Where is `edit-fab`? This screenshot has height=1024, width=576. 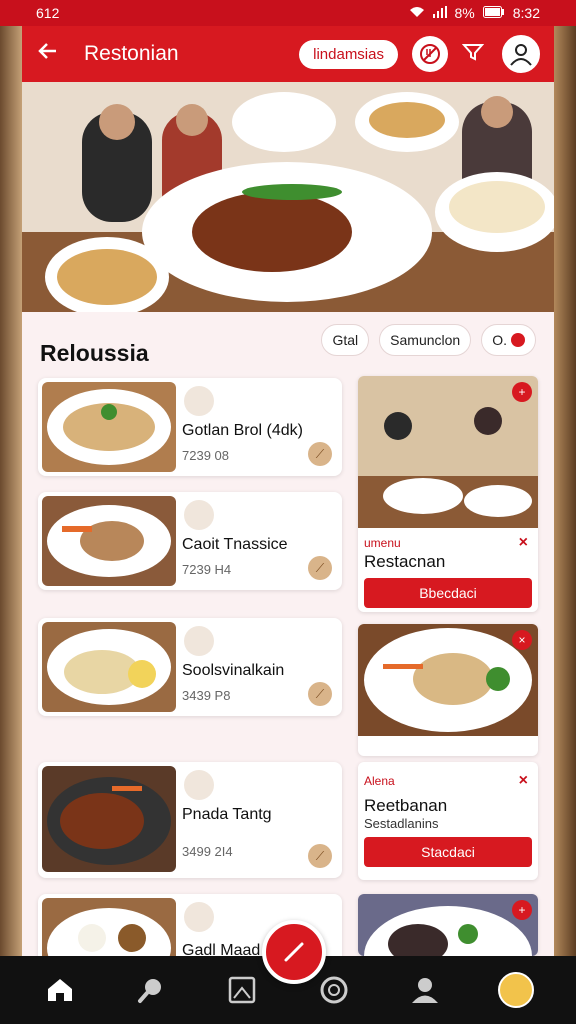 edit-fab is located at coordinates (294, 952).